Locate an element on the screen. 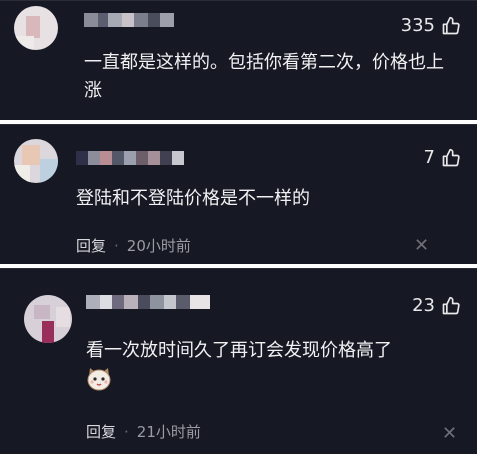  like-button: 335 is located at coordinates (431, 25).